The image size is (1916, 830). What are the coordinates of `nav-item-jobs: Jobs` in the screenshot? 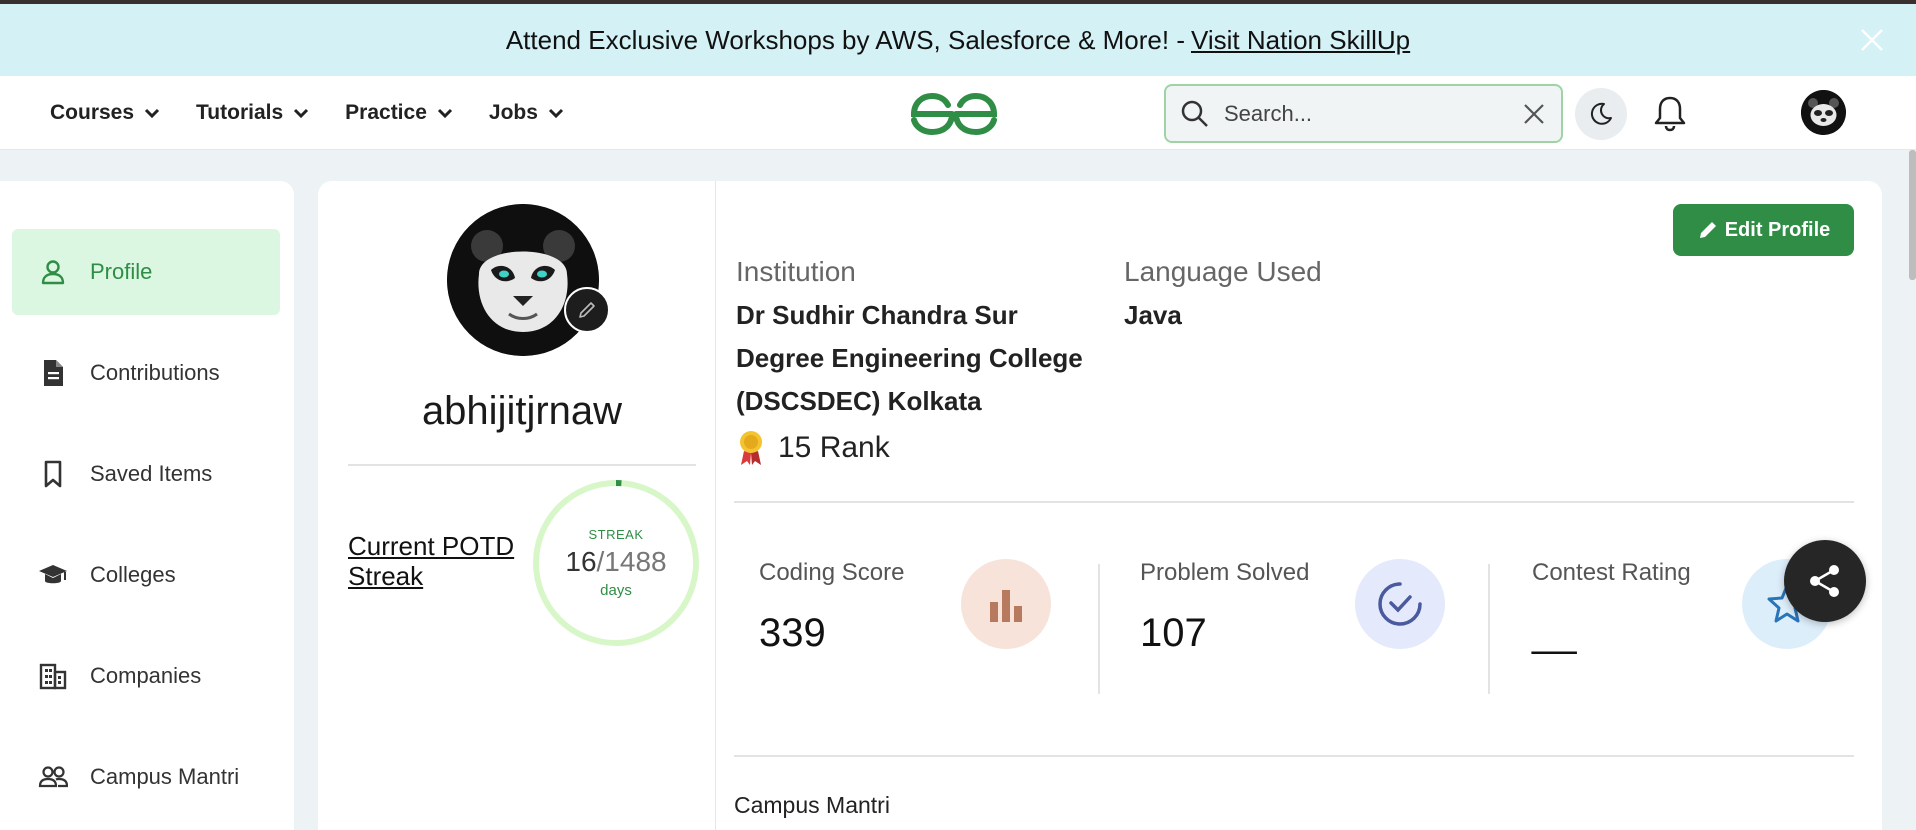 It's located at (527, 113).